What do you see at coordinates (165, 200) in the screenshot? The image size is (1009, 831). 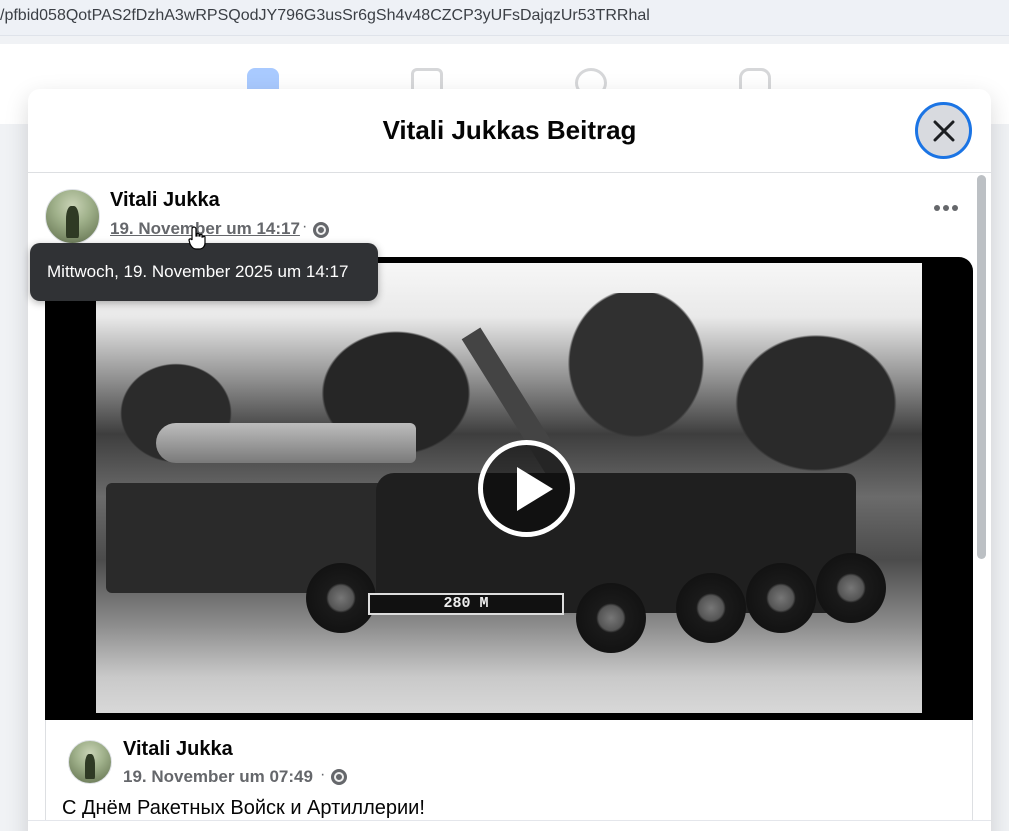 I see `post-author-name: Vitali Jukka` at bounding box center [165, 200].